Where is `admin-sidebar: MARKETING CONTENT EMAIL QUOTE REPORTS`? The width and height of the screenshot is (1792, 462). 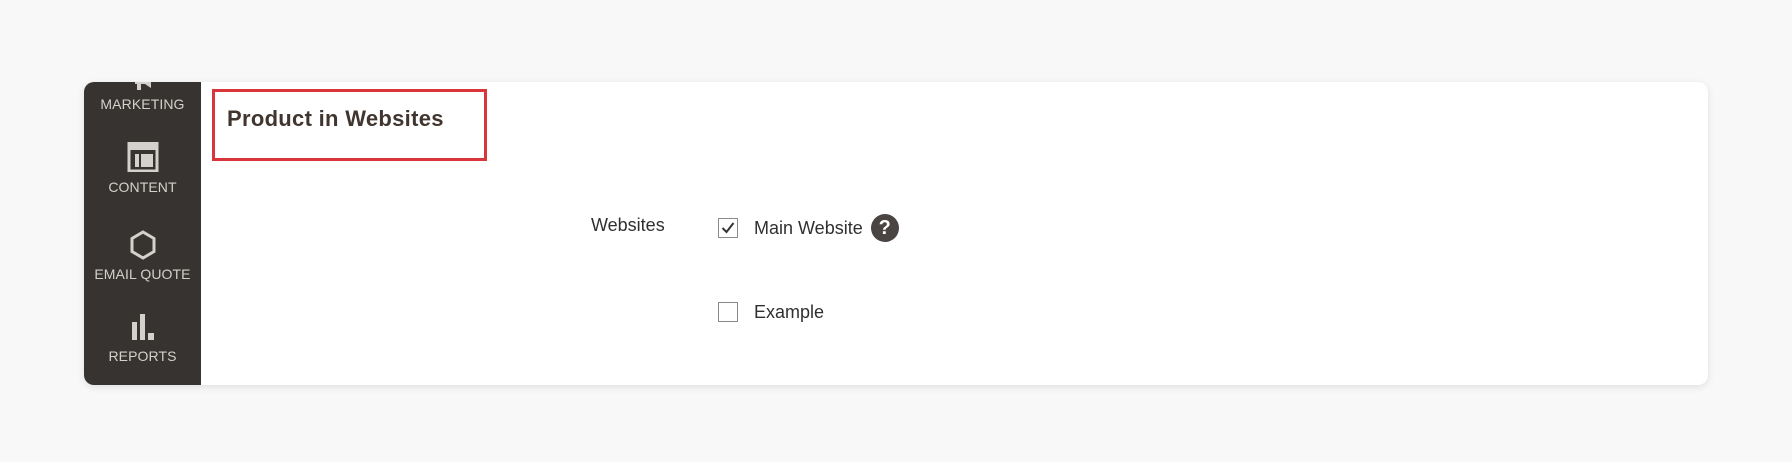
admin-sidebar: MARKETING CONTENT EMAIL QUOTE REPORTS is located at coordinates (142, 233).